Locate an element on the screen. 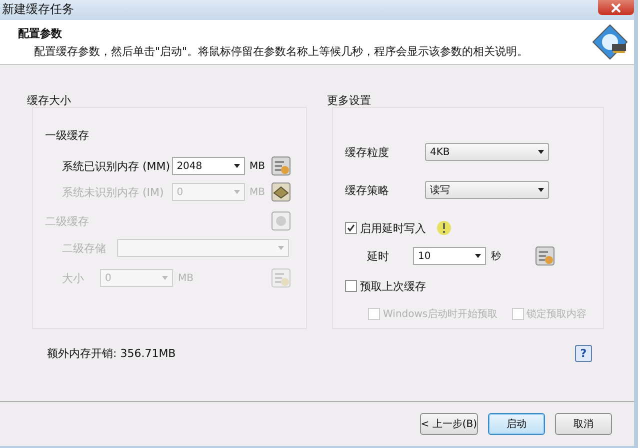  help-button: ? is located at coordinates (583, 353).